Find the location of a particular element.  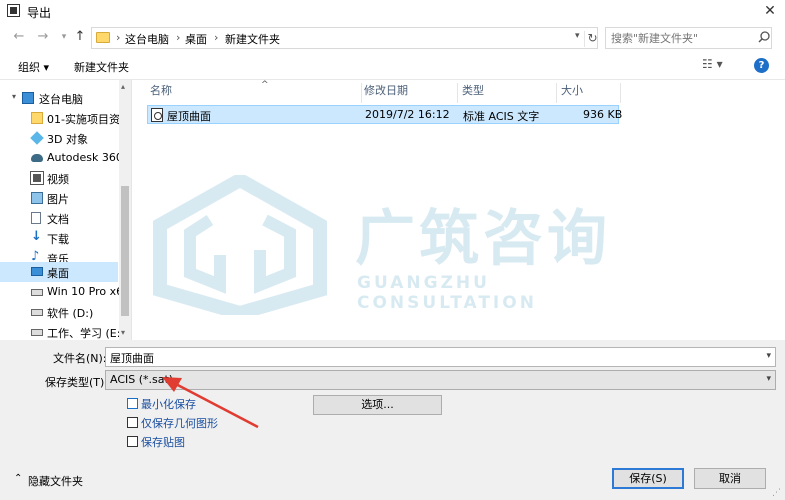

nav-item-label: 3D 对象 is located at coordinates (67, 139).